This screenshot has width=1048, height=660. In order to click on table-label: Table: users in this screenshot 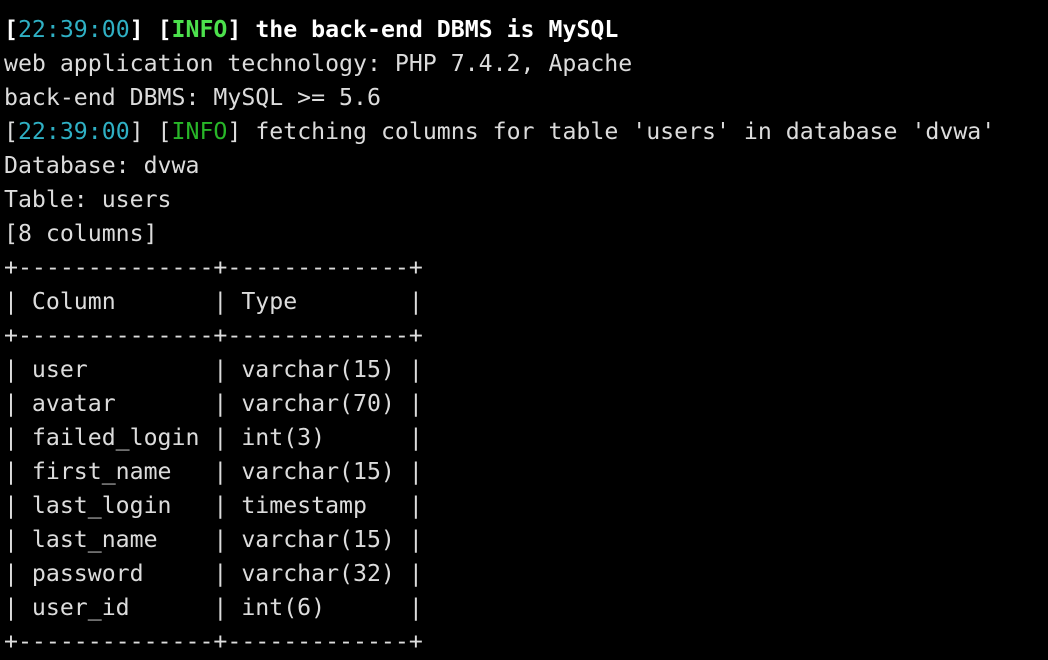, I will do `click(88, 199)`.